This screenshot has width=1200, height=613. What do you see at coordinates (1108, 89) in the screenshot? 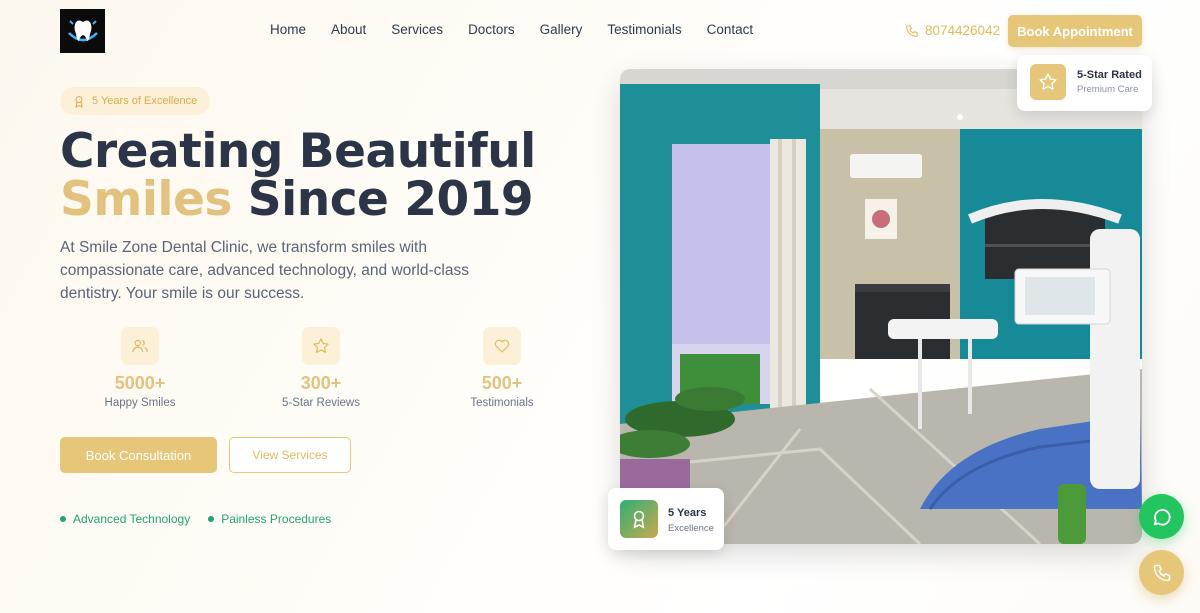
I see `rated-subtitle: Premium Care` at bounding box center [1108, 89].